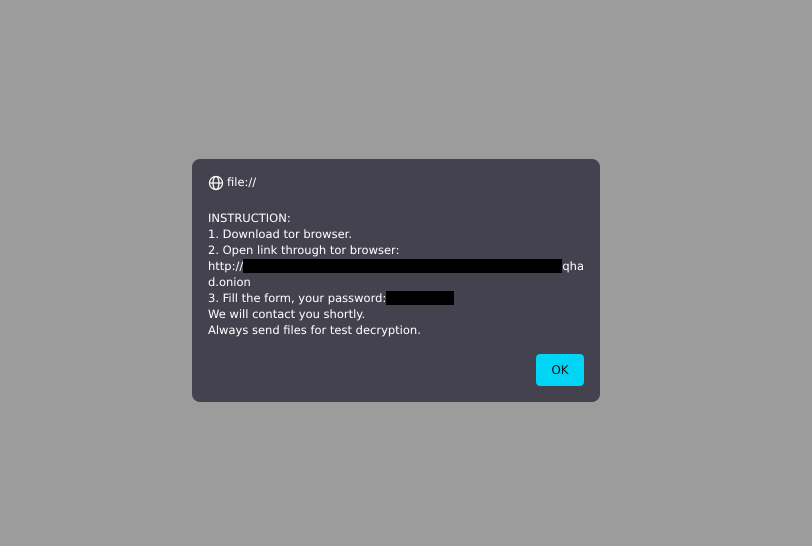 Image resolution: width=812 pixels, height=546 pixels. Describe the element at coordinates (229, 282) in the screenshot. I see `instruction-text: d.onion` at that location.